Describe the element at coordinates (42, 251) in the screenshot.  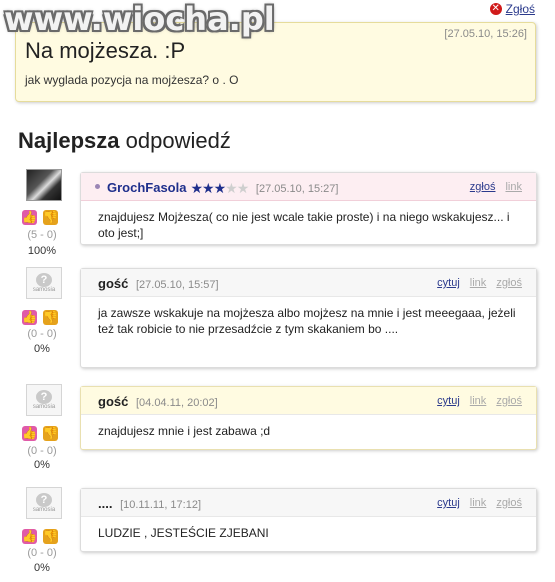
I see `vote-percent: 100%` at that location.